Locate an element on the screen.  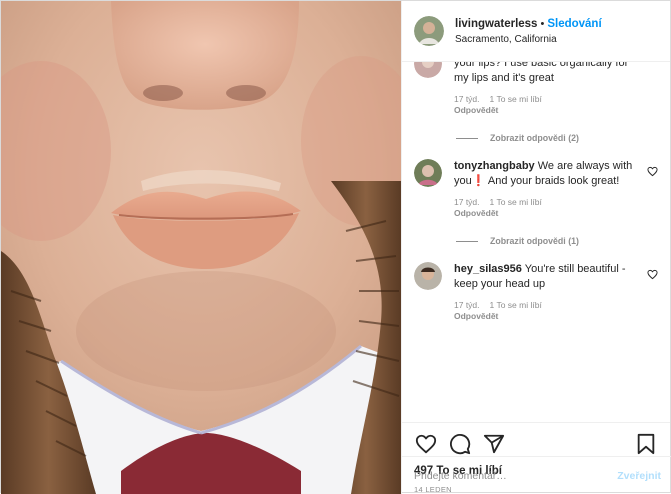
post-location: Sacramento, California is located at coordinates (528, 39).